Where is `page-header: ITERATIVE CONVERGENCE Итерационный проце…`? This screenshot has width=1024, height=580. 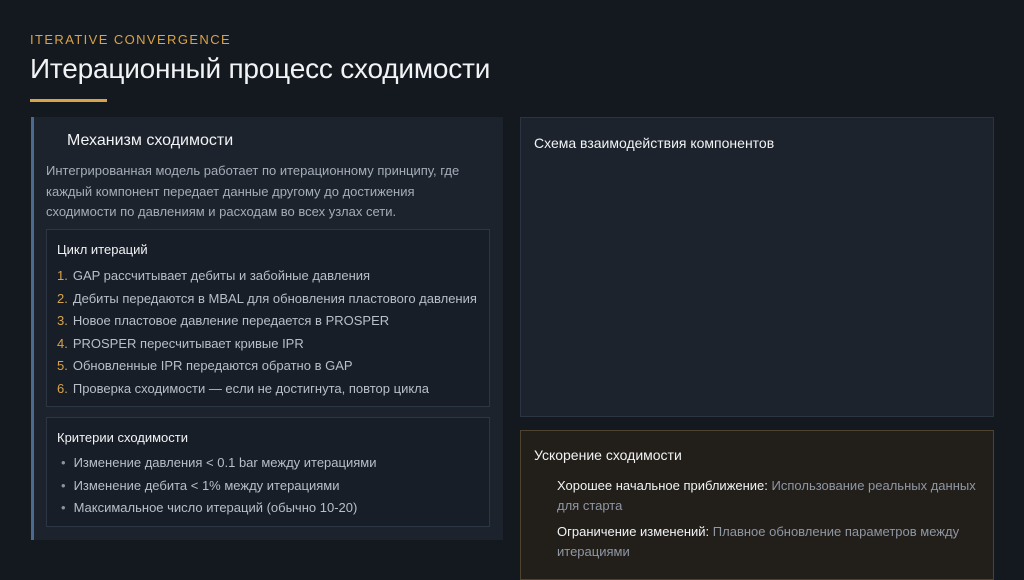
page-header: ITERATIVE CONVERGENCE Итерационный проце… is located at coordinates (260, 67).